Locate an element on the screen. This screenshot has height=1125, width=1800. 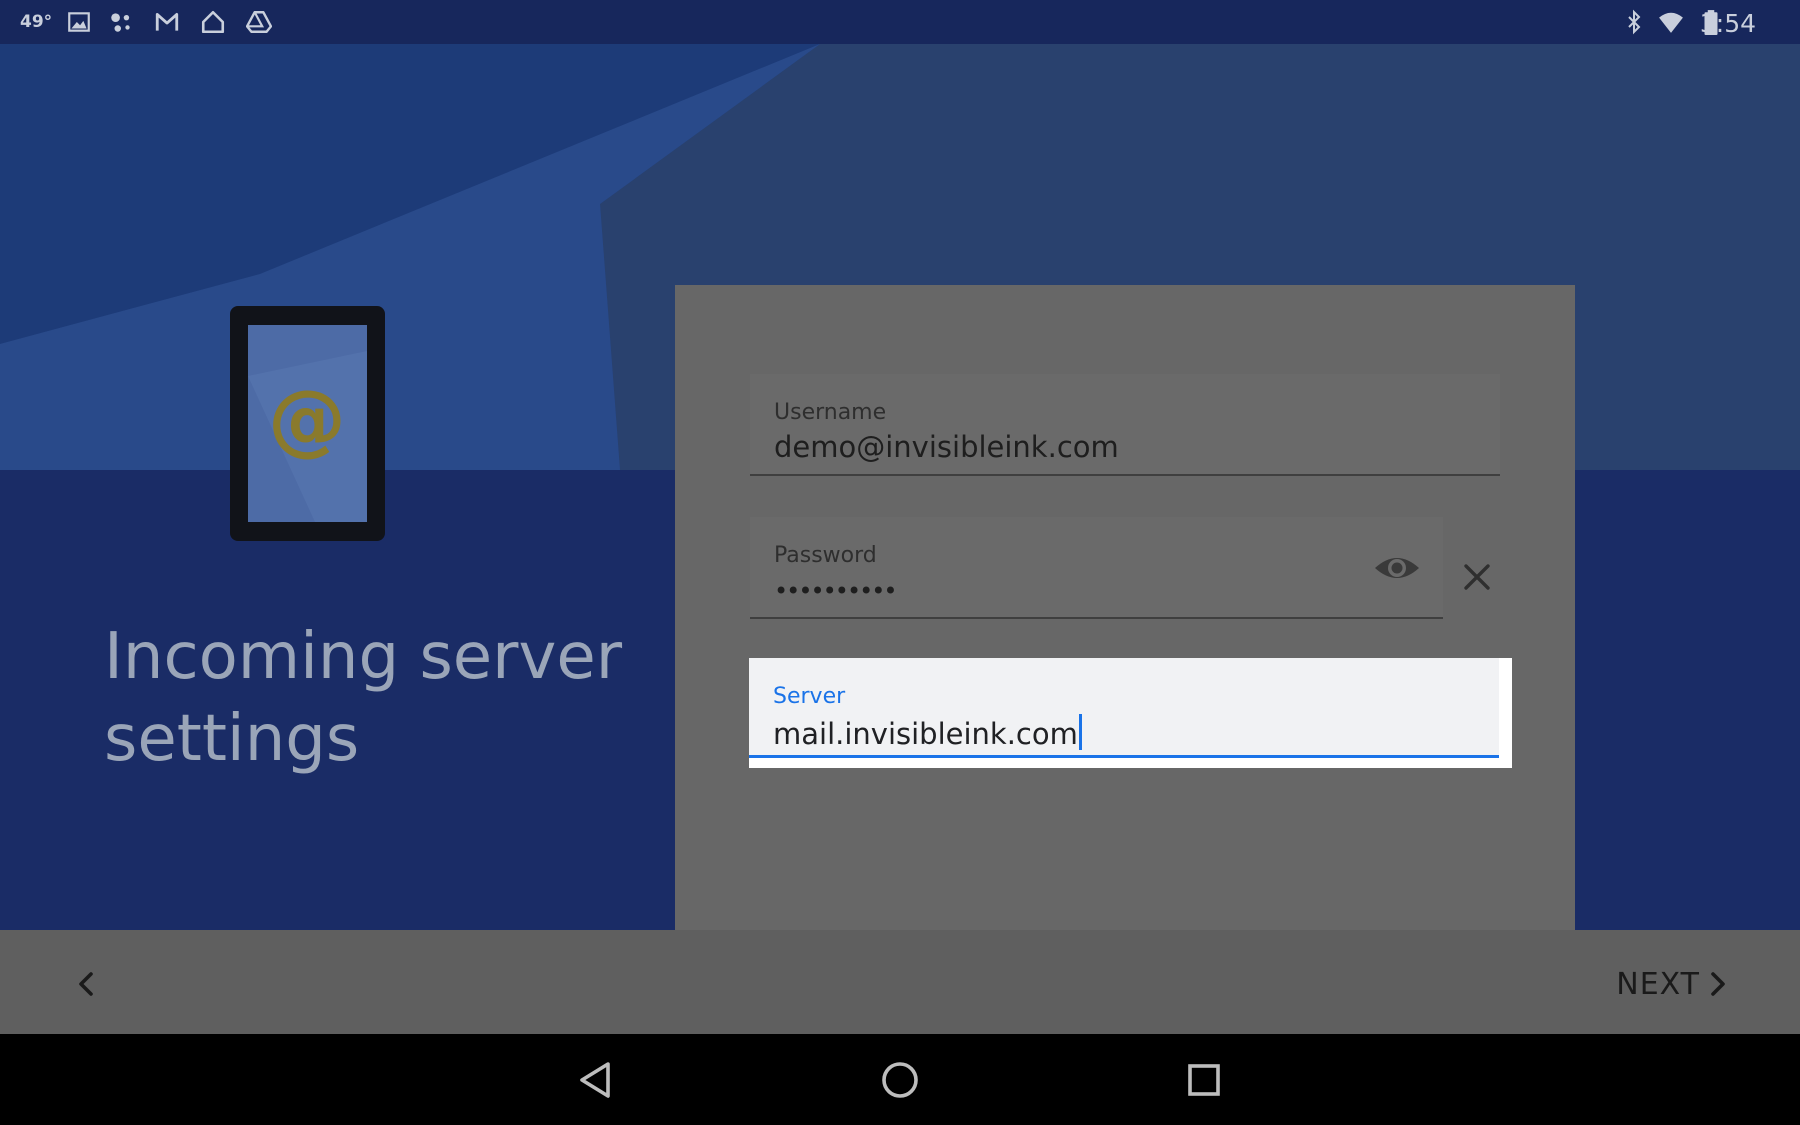
username-value: demo@invisibleink.com is located at coordinates (946, 447).